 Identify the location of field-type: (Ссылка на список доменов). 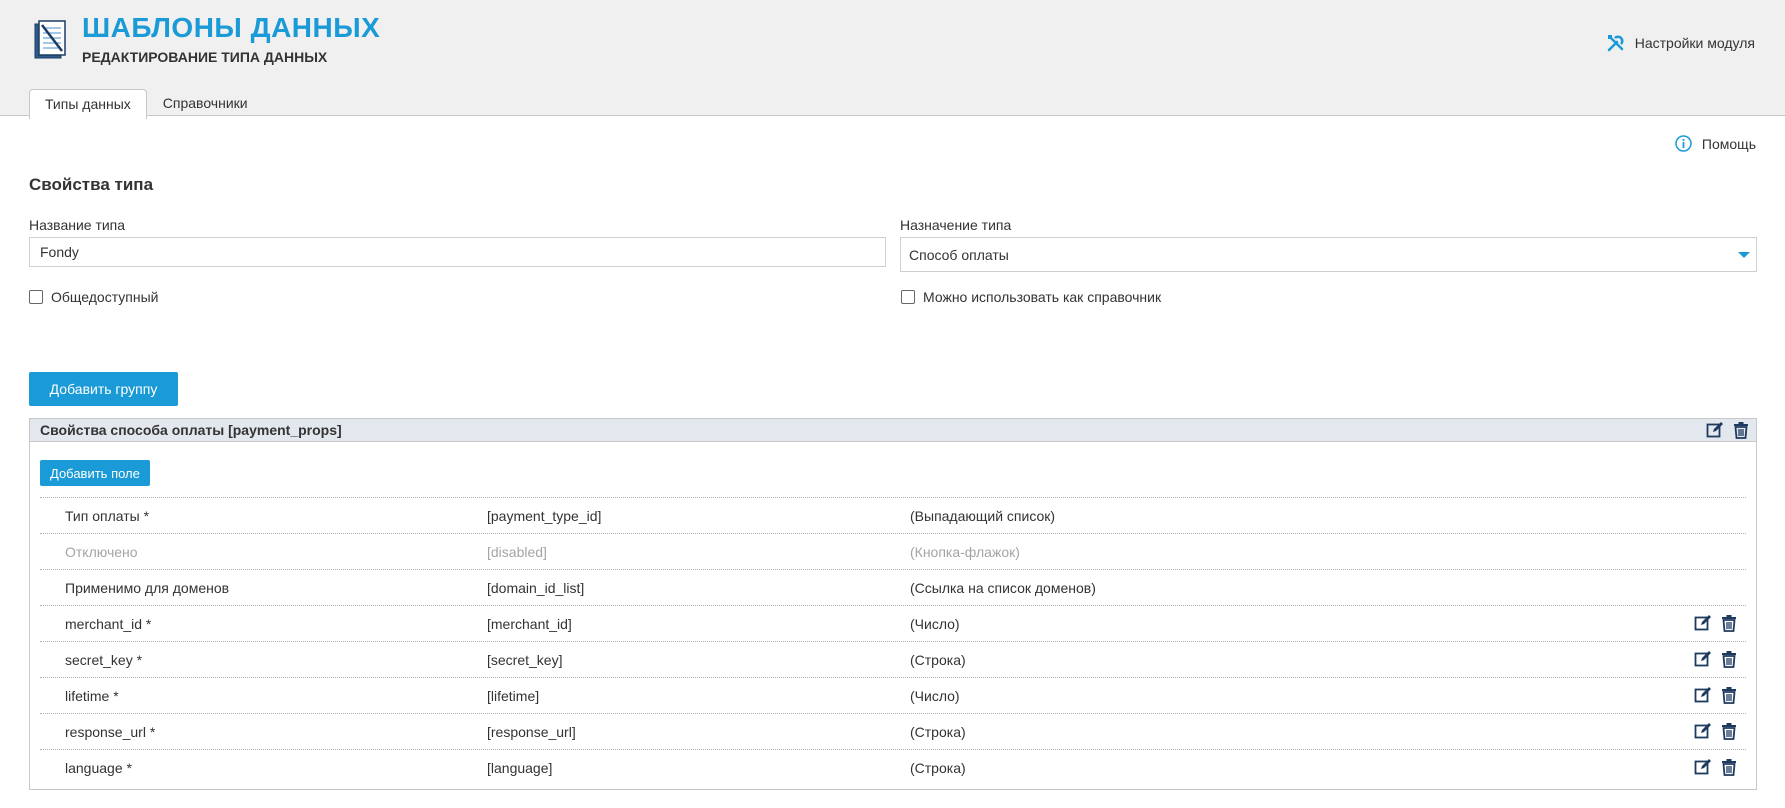
(1003, 588).